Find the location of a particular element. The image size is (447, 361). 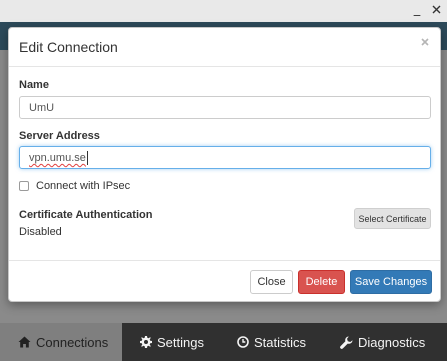

close-icon is located at coordinates (425, 42).